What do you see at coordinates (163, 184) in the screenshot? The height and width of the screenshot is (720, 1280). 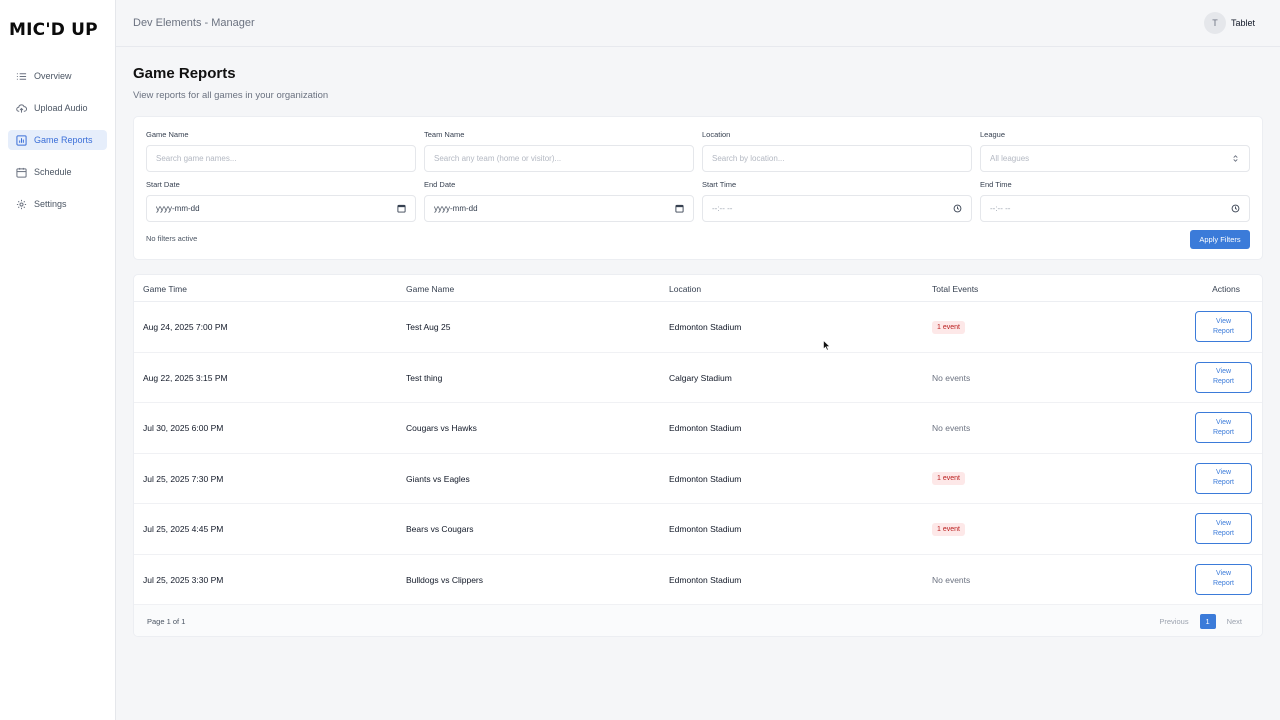 I see `field-label: Start Date` at bounding box center [163, 184].